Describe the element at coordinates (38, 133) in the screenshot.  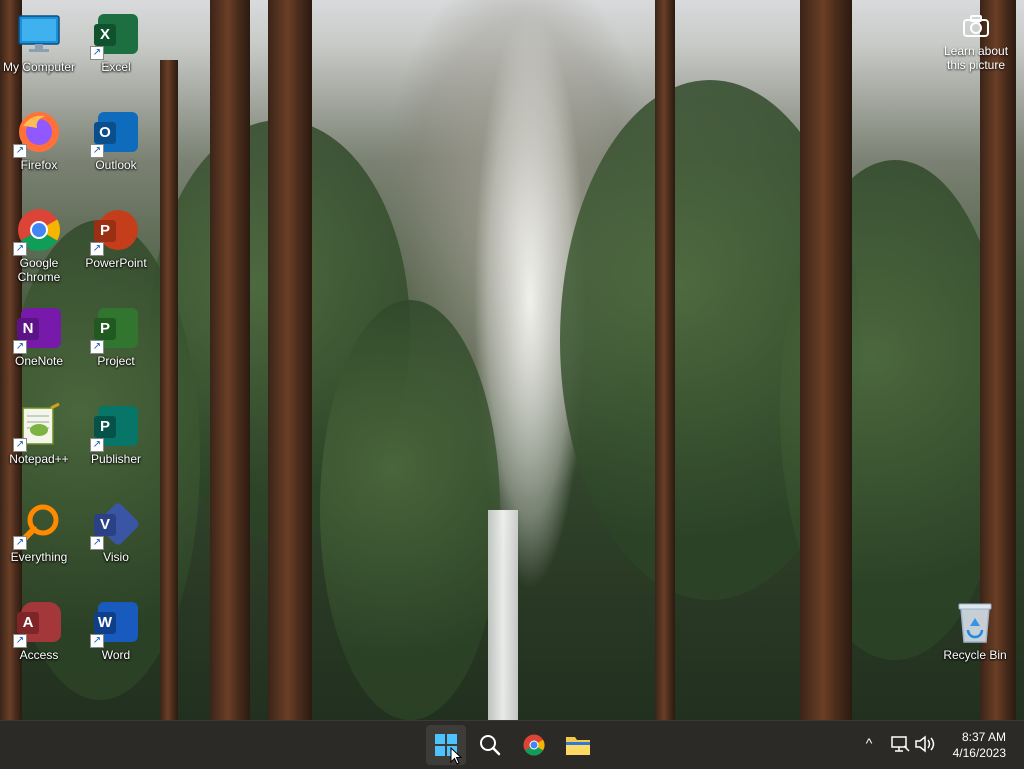
I see `firefox-icon: ↗` at that location.